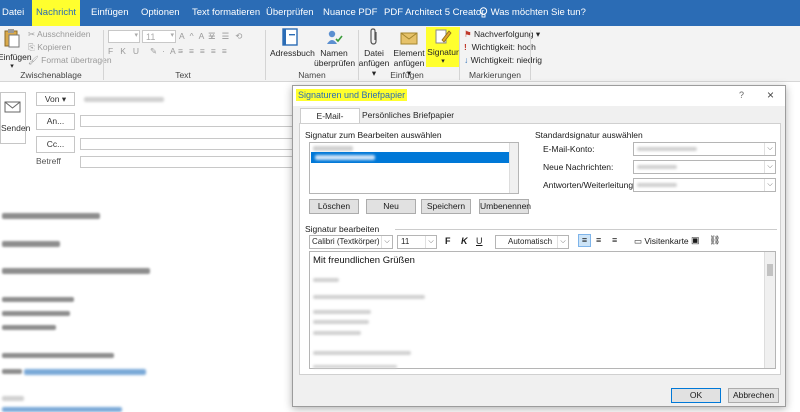 The image size is (800, 412). Describe the element at coordinates (16, 57) in the screenshot. I see `paste-label: Einfügen` at that location.